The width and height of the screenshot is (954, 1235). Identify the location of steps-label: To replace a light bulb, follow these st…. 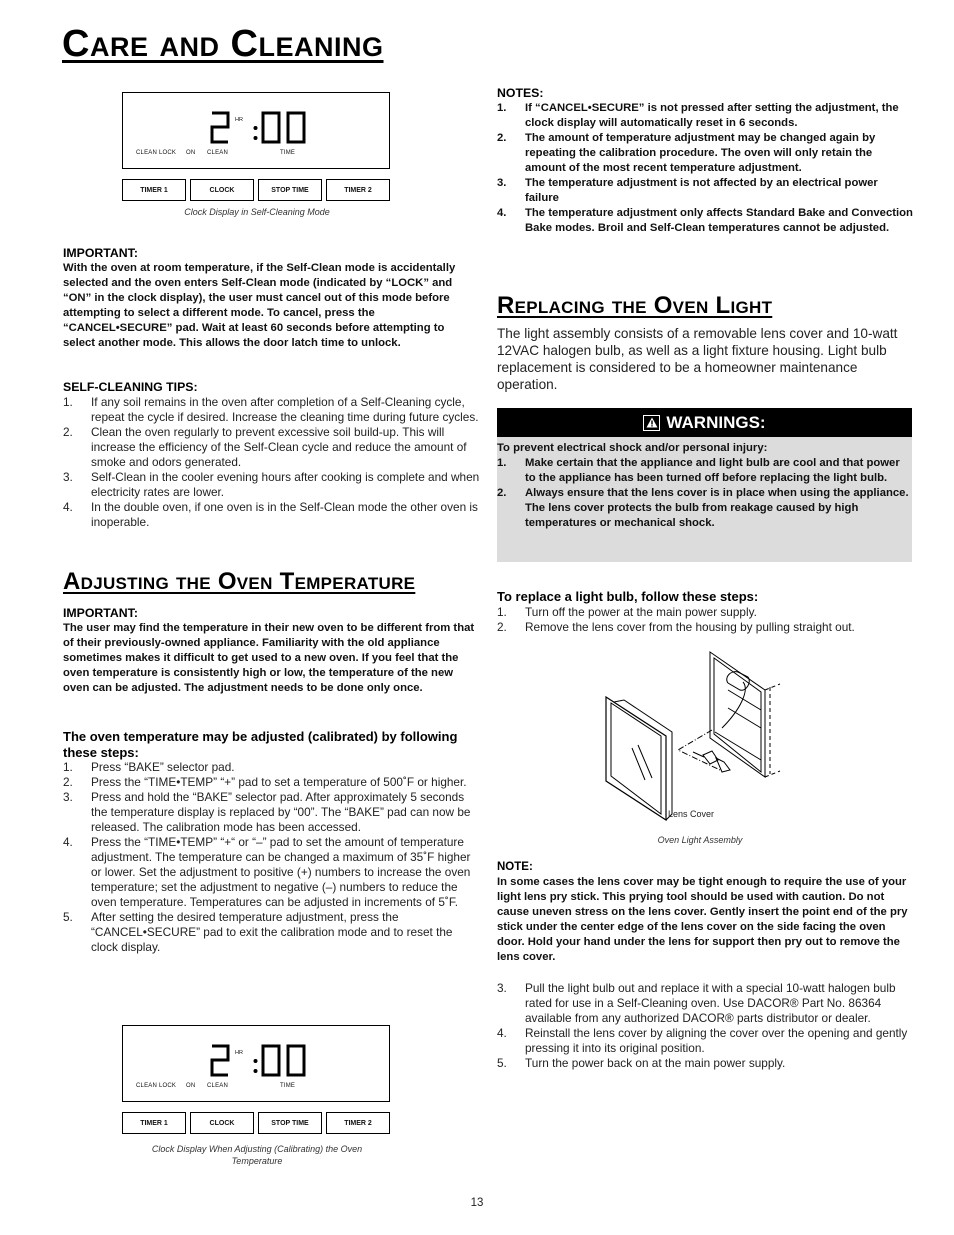
(628, 596).